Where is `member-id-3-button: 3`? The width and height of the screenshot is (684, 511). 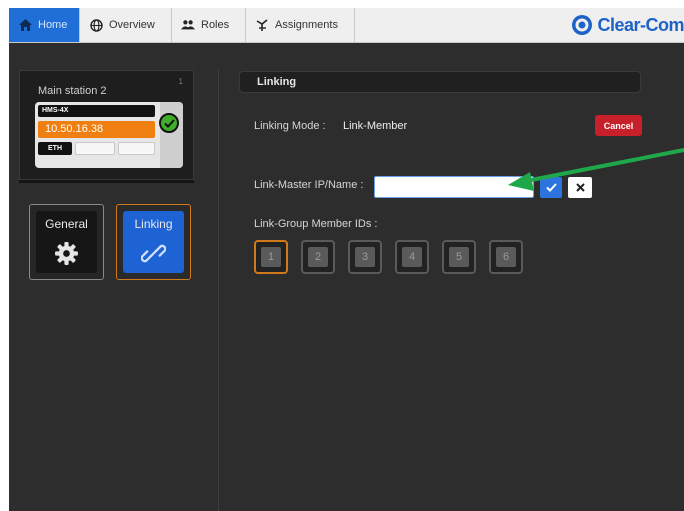
member-id-3-button: 3 is located at coordinates (365, 257).